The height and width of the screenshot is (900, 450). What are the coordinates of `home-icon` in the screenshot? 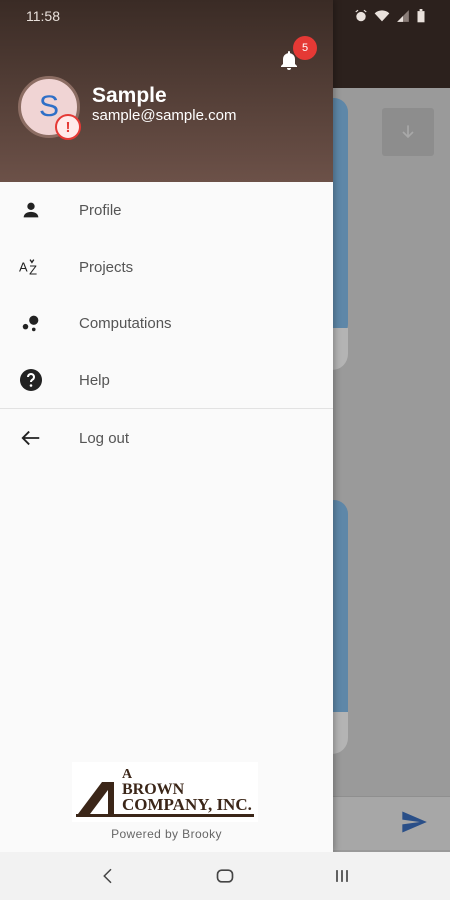 It's located at (225, 876).